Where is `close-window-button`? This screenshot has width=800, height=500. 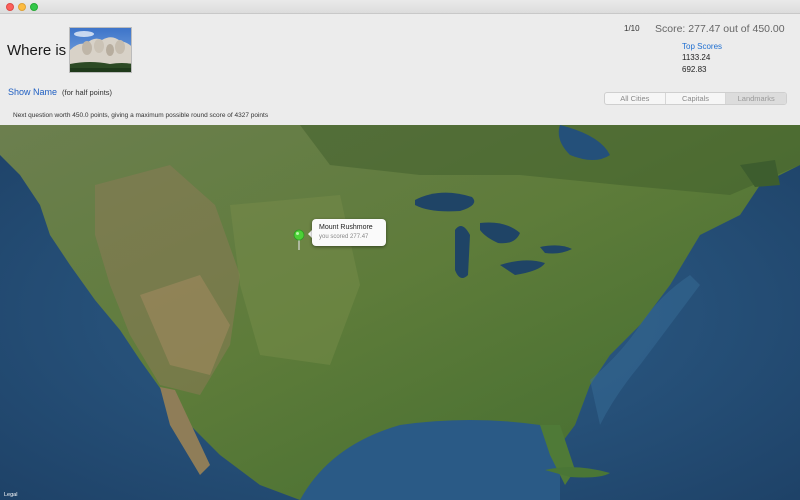
close-window-button is located at coordinates (10, 7).